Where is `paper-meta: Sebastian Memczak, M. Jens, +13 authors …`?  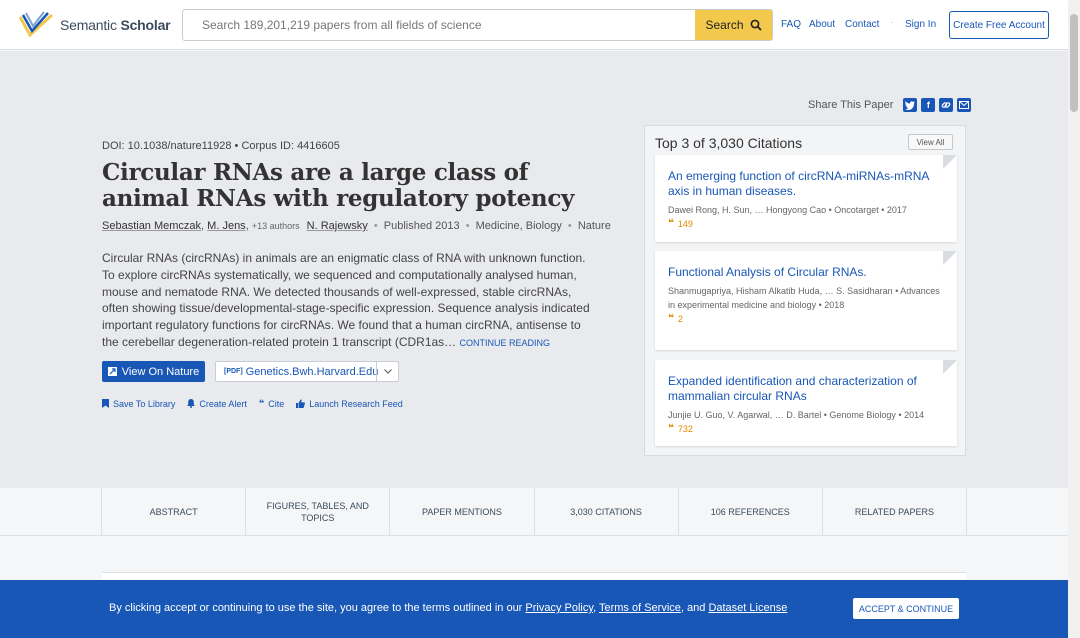
paper-meta: Sebastian Memczak, M. Jens, +13 authors … is located at coordinates (356, 226).